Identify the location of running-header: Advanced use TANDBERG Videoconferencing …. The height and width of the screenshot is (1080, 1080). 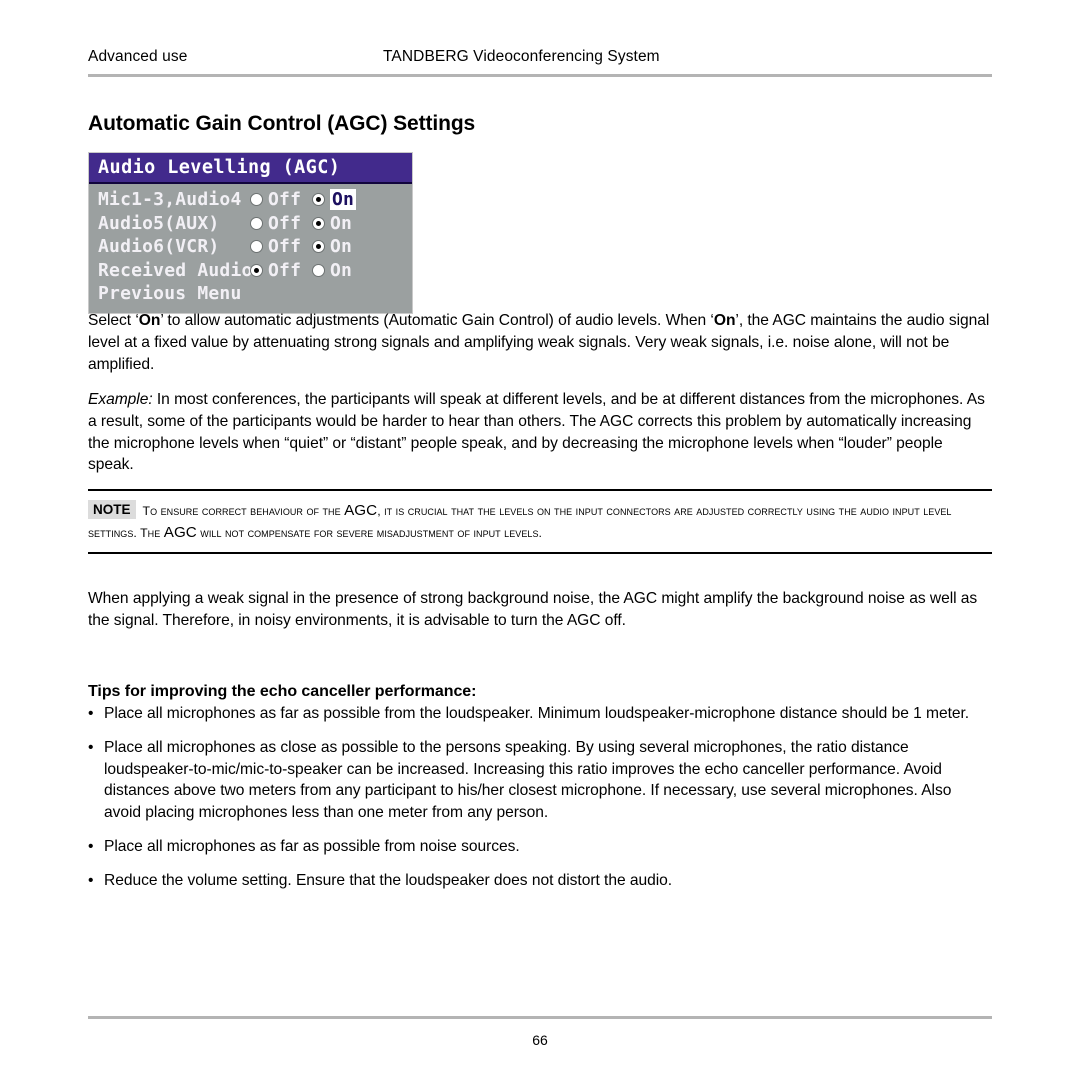
(540, 59).